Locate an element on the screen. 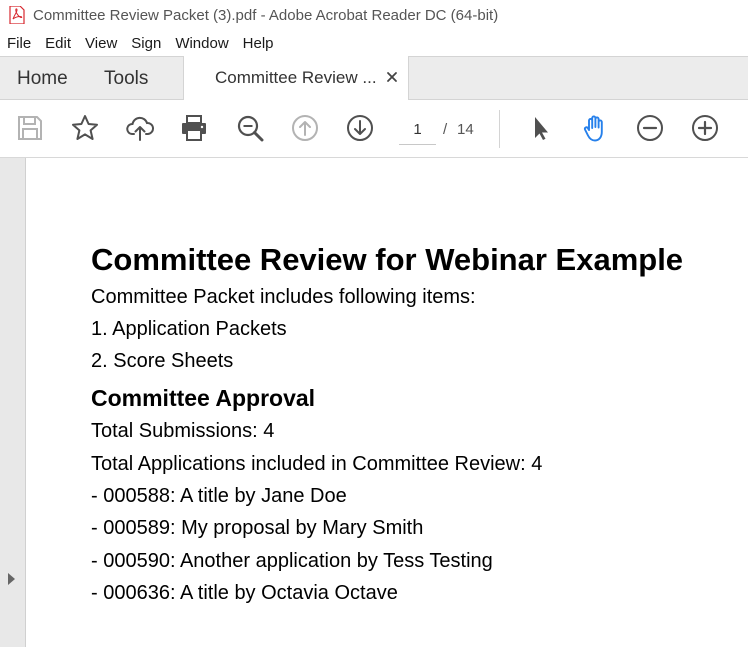  zoom-in-icon is located at coordinates (705, 128).